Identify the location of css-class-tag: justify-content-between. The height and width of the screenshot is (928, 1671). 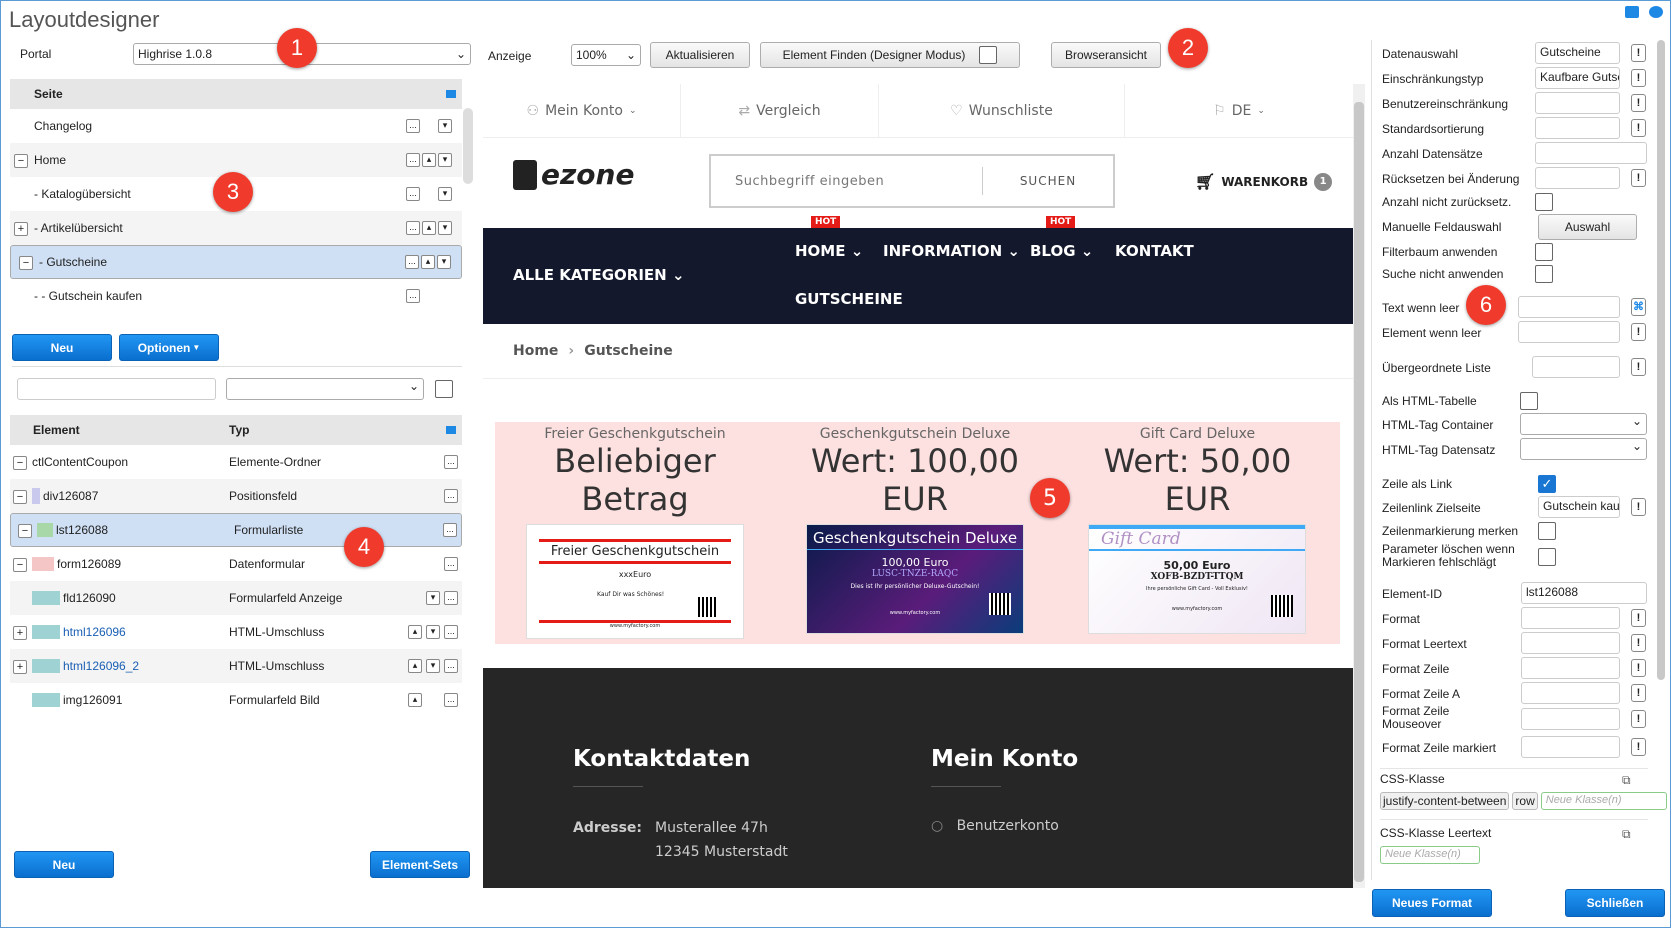
(1445, 801).